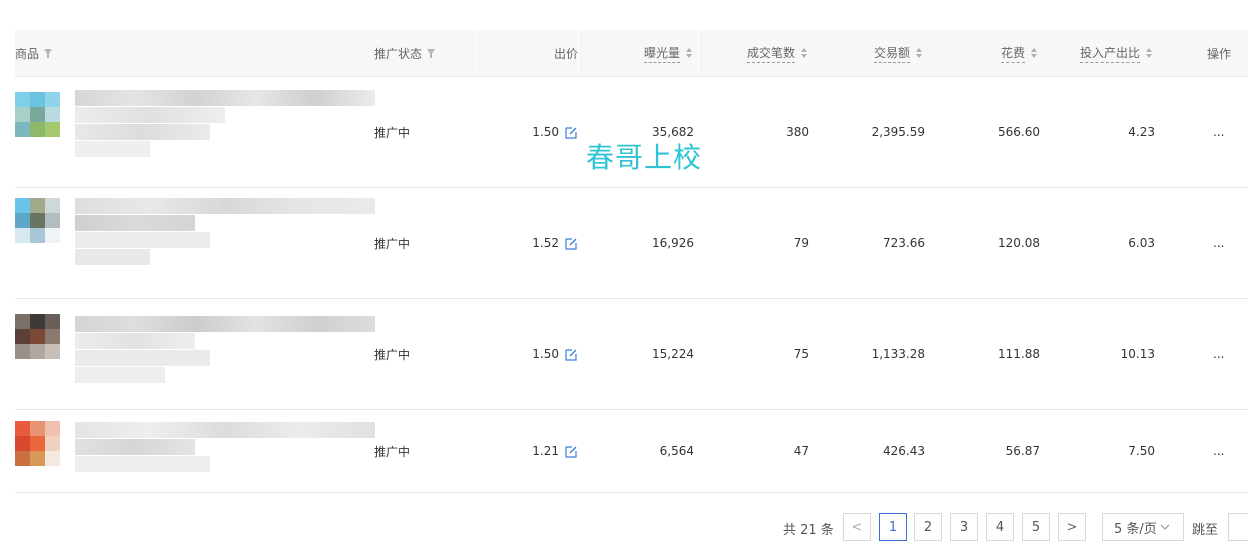  What do you see at coordinates (756, 53) in the screenshot?
I see `col-header-orders: 成交笔数` at bounding box center [756, 53].